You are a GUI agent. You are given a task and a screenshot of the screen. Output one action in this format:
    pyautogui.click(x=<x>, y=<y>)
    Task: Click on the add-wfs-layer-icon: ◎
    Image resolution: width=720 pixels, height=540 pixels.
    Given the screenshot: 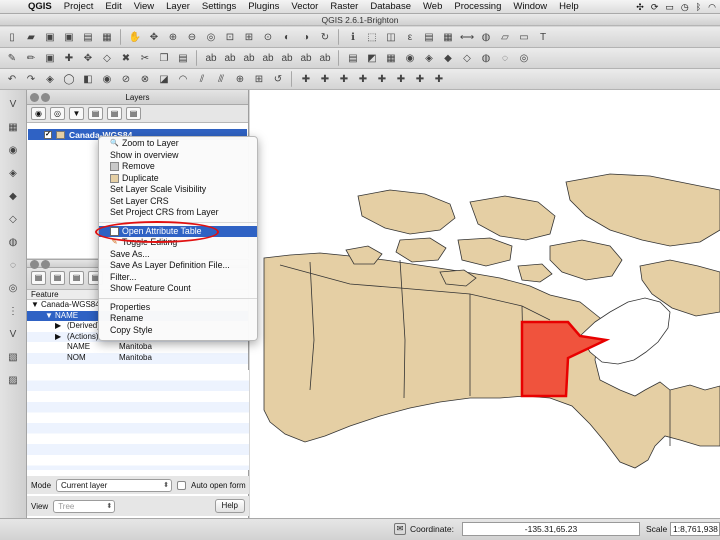 What is the action you would take?
    pyautogui.click(x=13, y=288)
    